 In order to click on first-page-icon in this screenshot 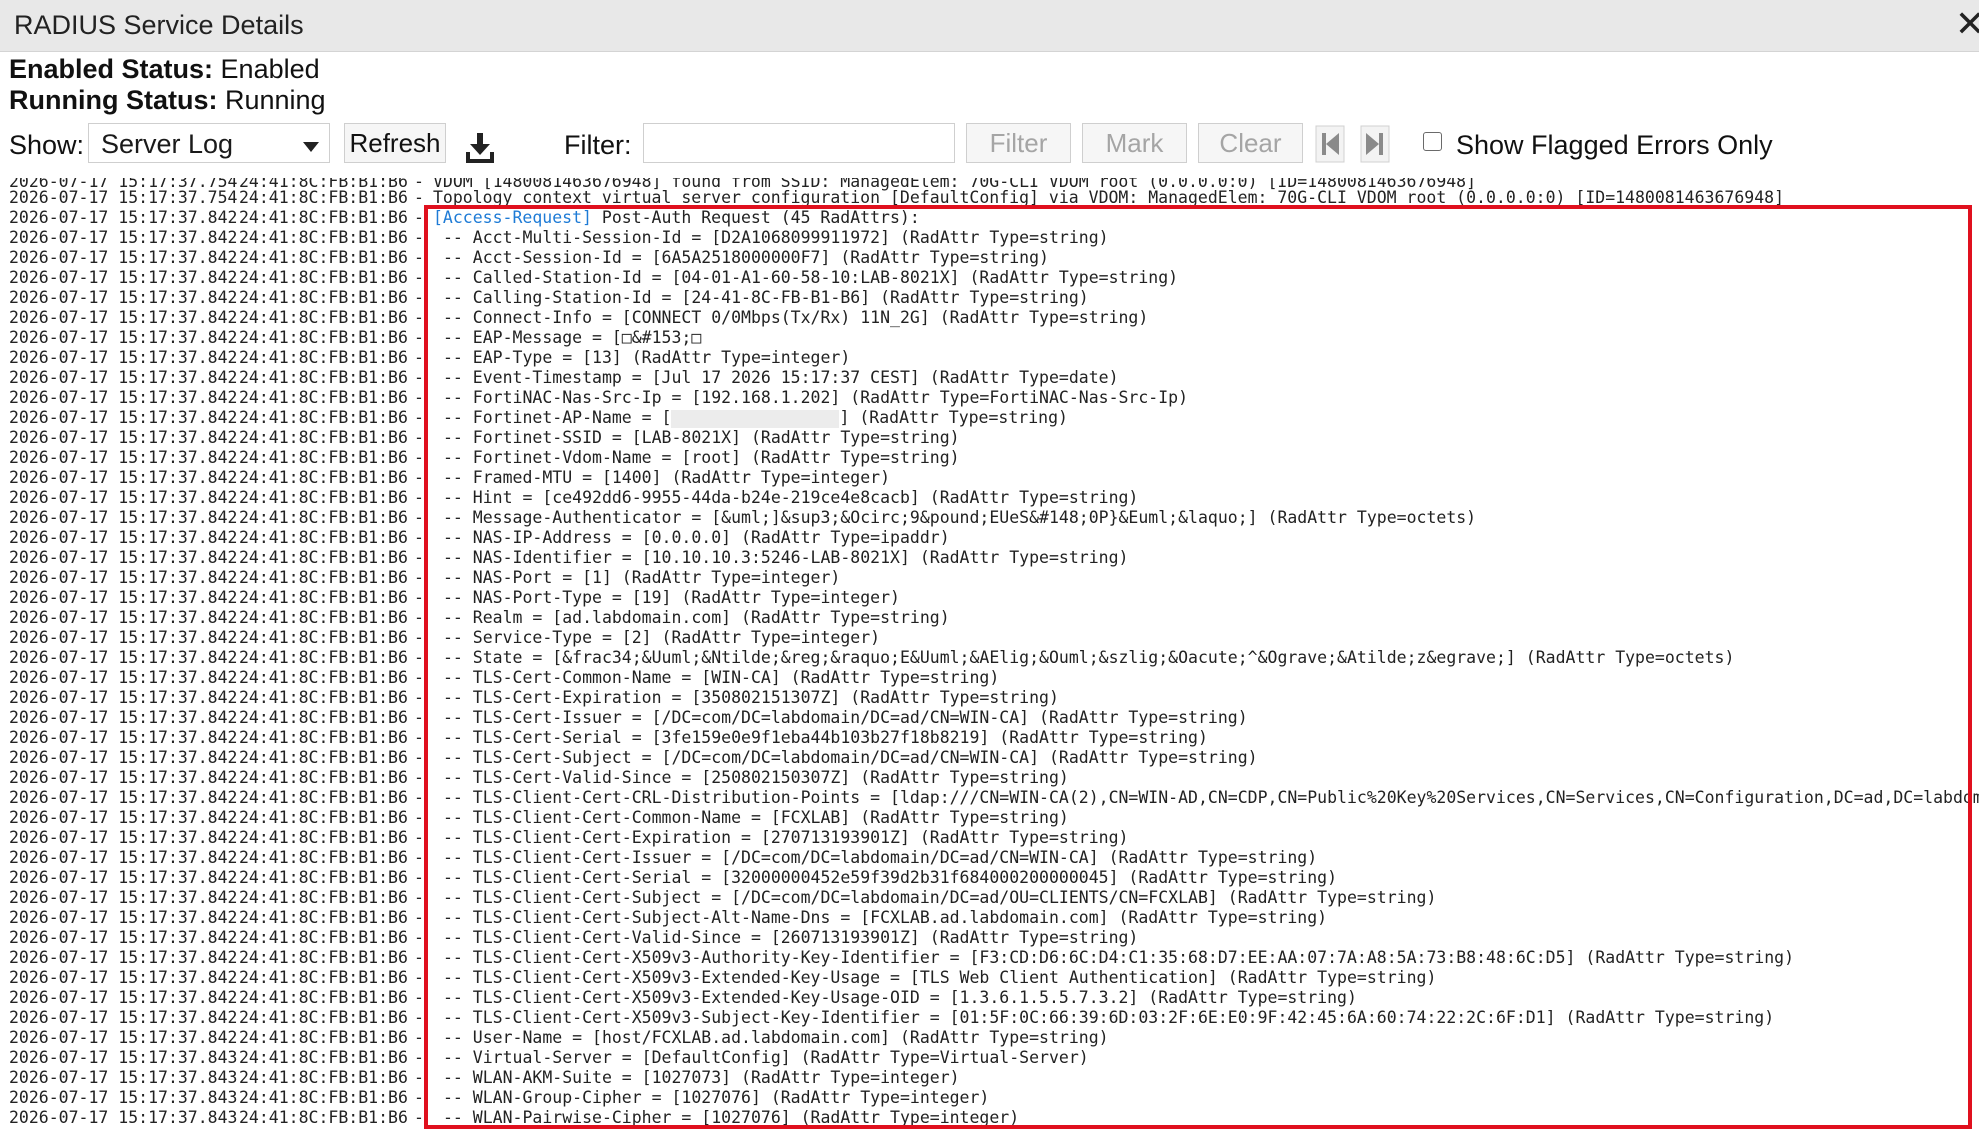, I will do `click(1330, 144)`.